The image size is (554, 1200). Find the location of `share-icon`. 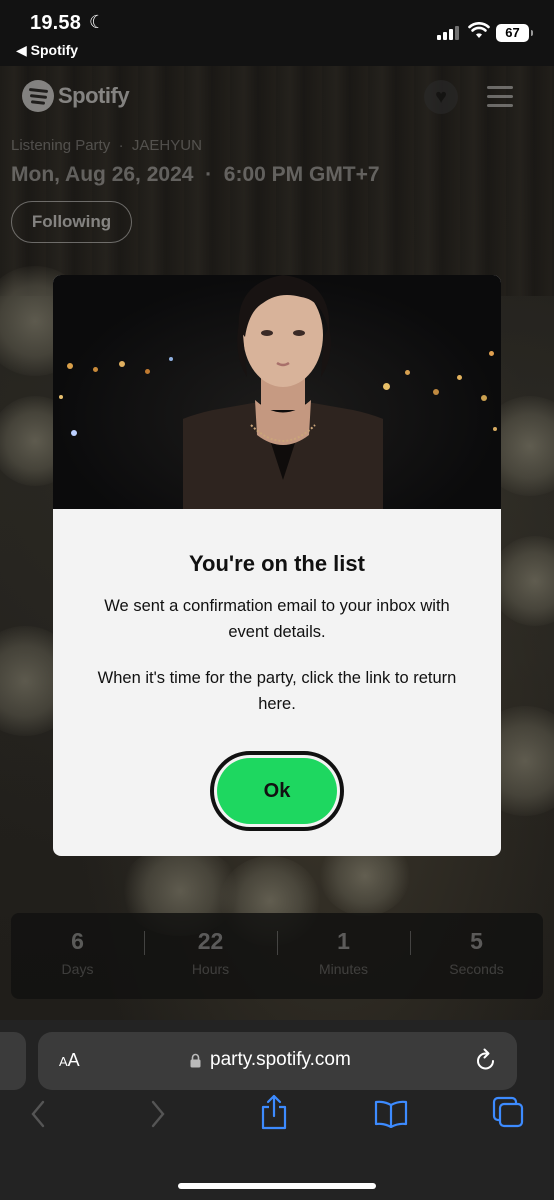

share-icon is located at coordinates (274, 1112).